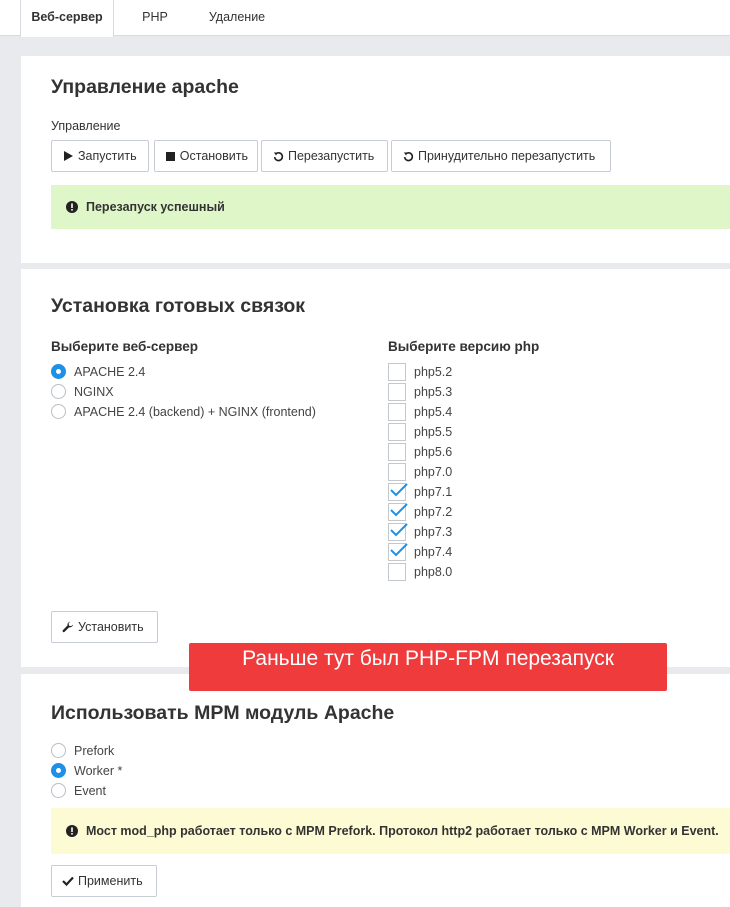 This screenshot has height=907, width=730. I want to click on php-option-7-4: php7.4, so click(420, 552).